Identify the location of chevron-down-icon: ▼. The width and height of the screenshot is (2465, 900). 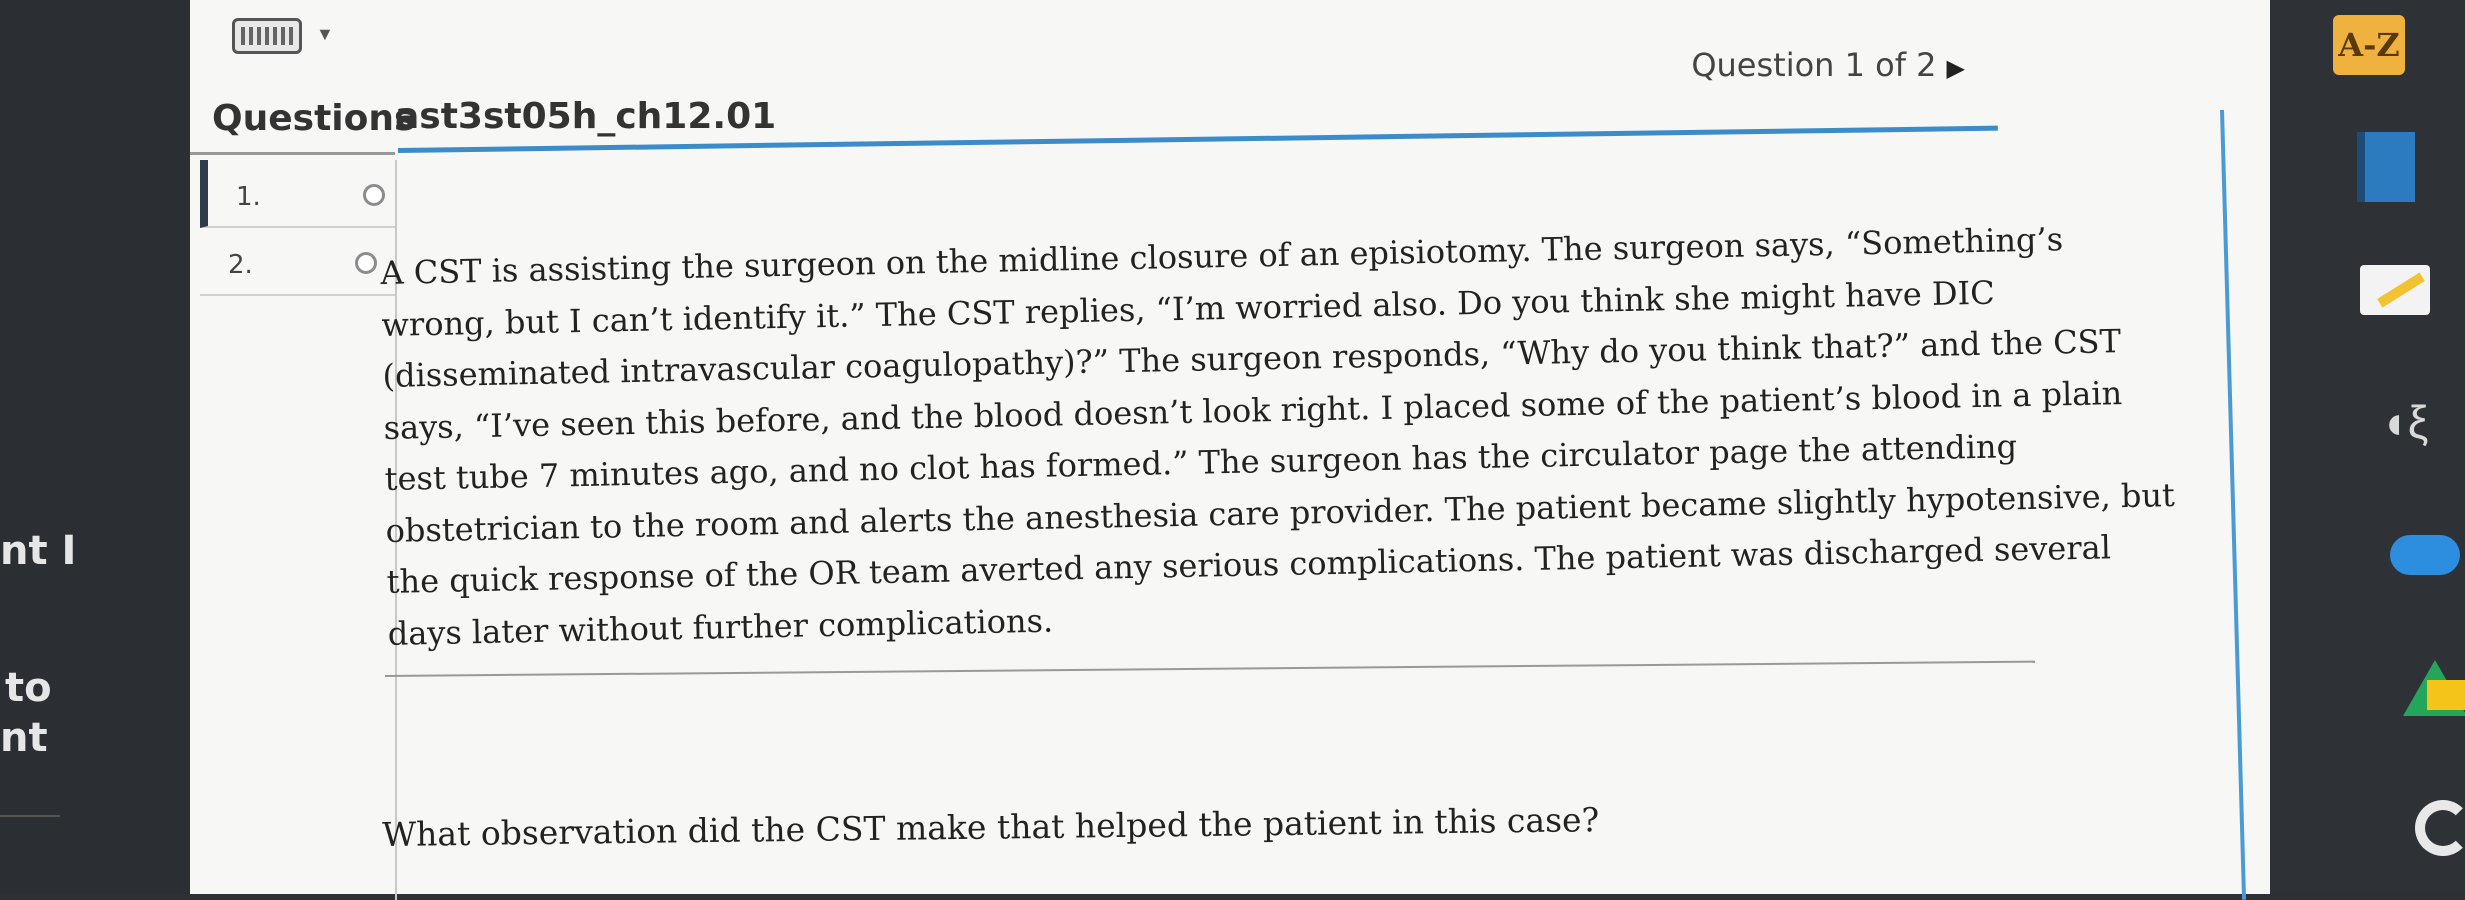
(325, 34).